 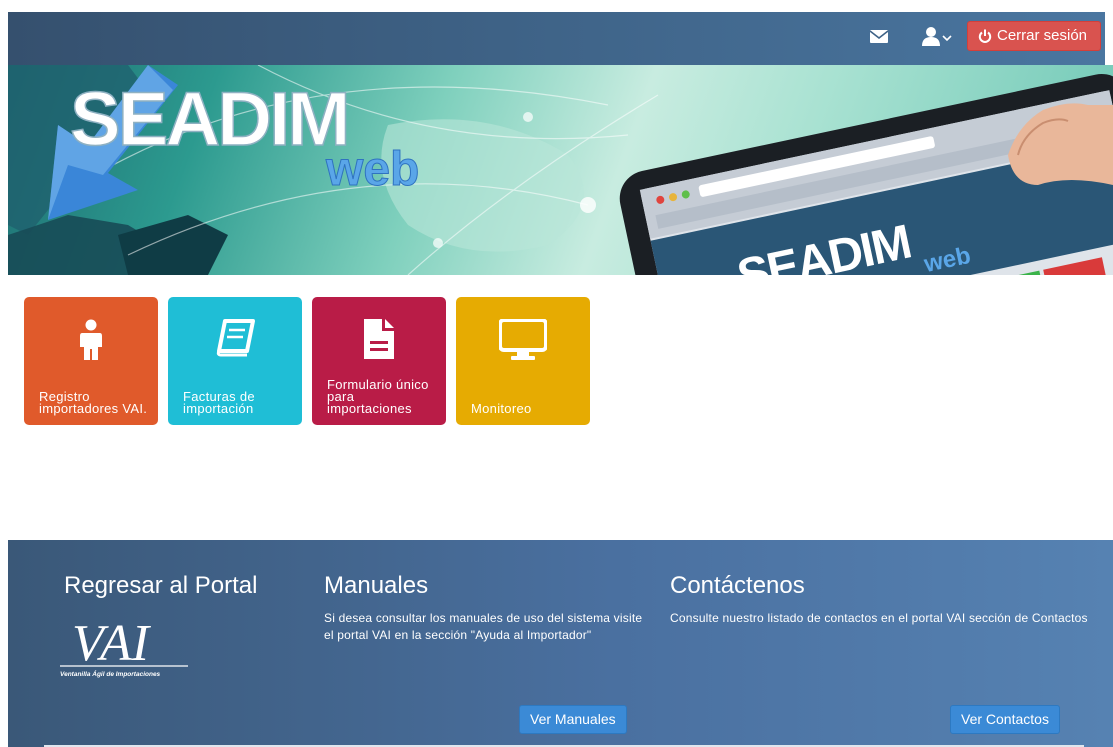 I want to click on person-icon, so click(x=91, y=339).